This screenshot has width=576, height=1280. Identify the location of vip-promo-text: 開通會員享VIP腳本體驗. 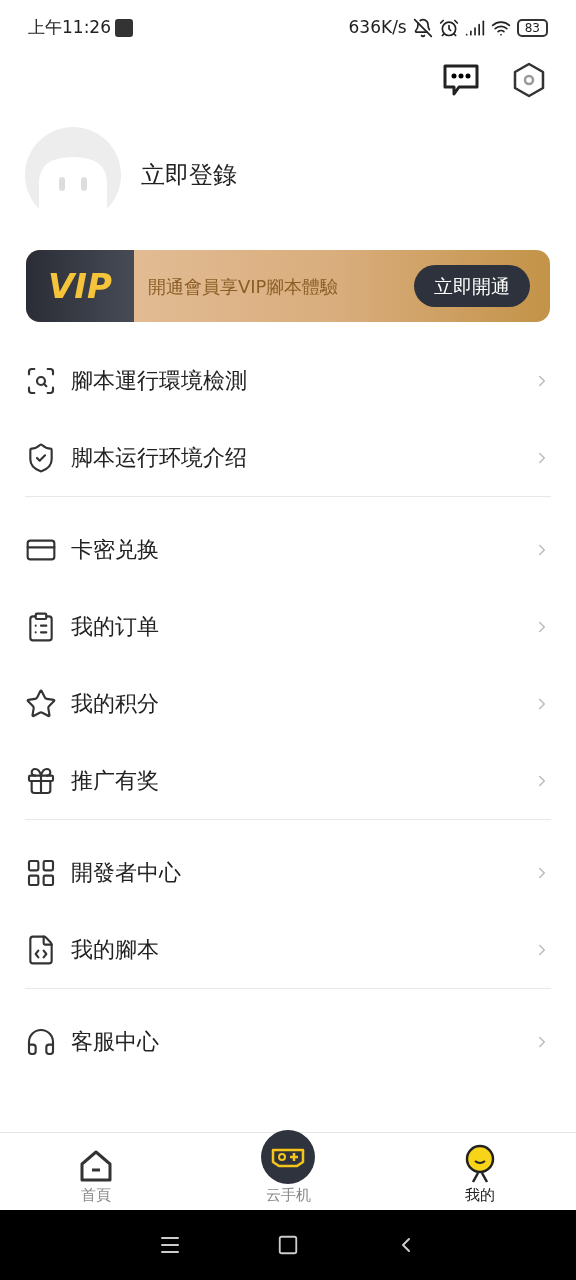
(244, 286).